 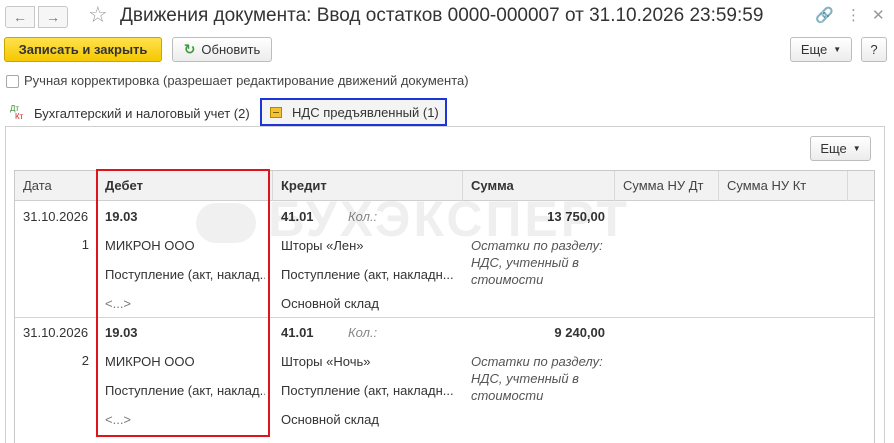 I want to click on more-label: Еще, so click(x=814, y=49).